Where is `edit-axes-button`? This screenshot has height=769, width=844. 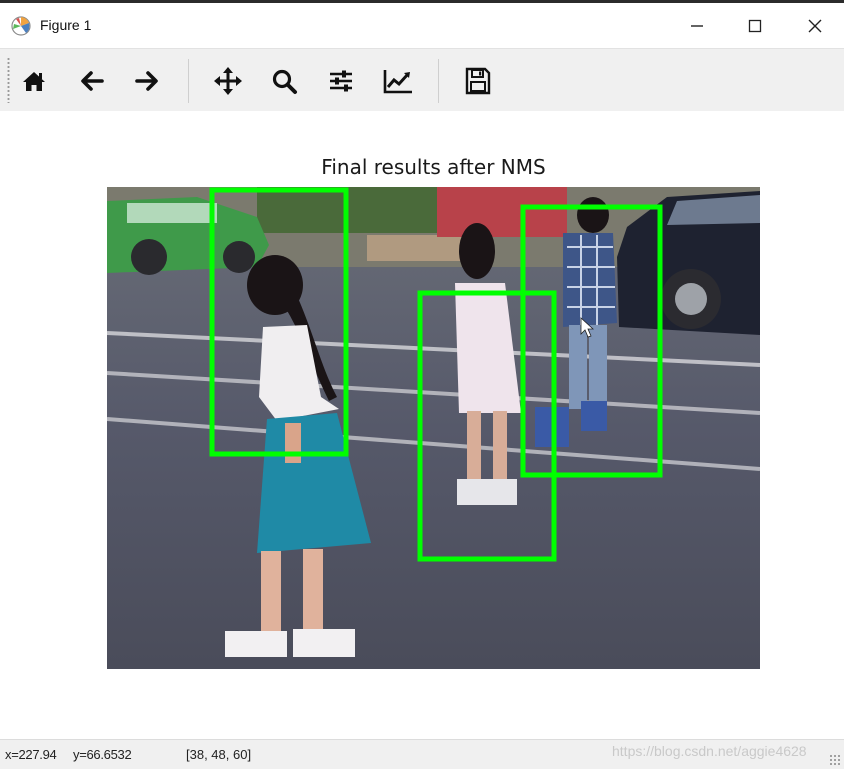 edit-axes-button is located at coordinates (398, 81).